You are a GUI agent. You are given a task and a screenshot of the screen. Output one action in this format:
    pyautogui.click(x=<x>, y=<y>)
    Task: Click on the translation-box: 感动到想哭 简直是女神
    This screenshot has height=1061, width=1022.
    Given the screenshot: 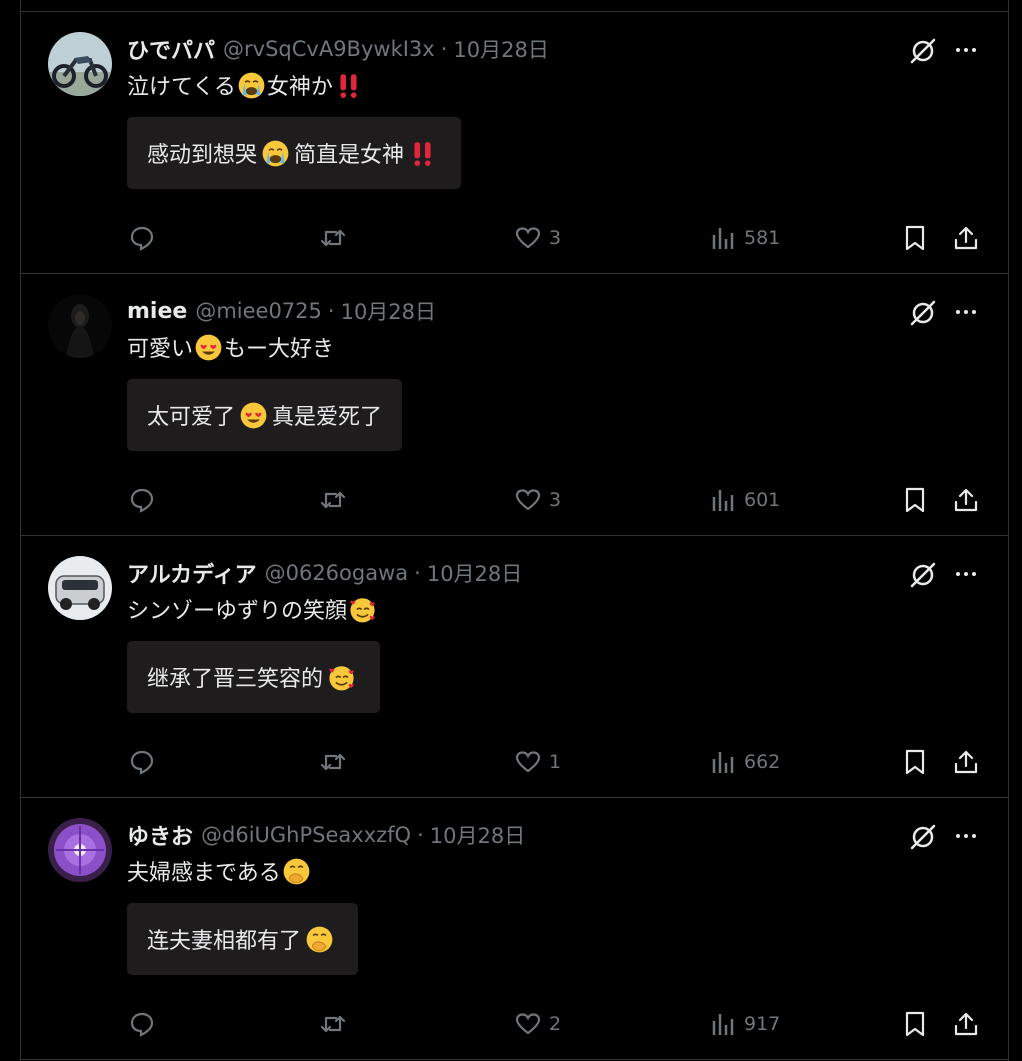 What is the action you would take?
    pyautogui.click(x=294, y=153)
    